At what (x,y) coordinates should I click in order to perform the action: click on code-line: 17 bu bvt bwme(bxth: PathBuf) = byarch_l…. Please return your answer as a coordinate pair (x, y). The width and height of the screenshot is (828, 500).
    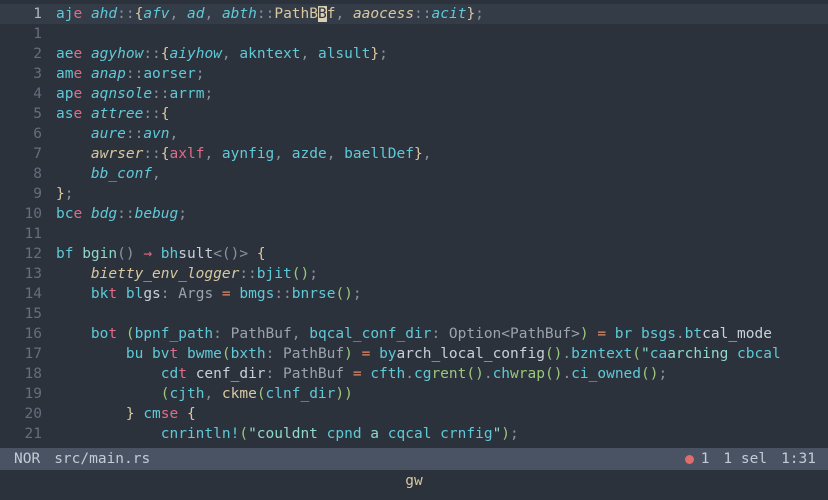
    Looking at the image, I should click on (414, 354).